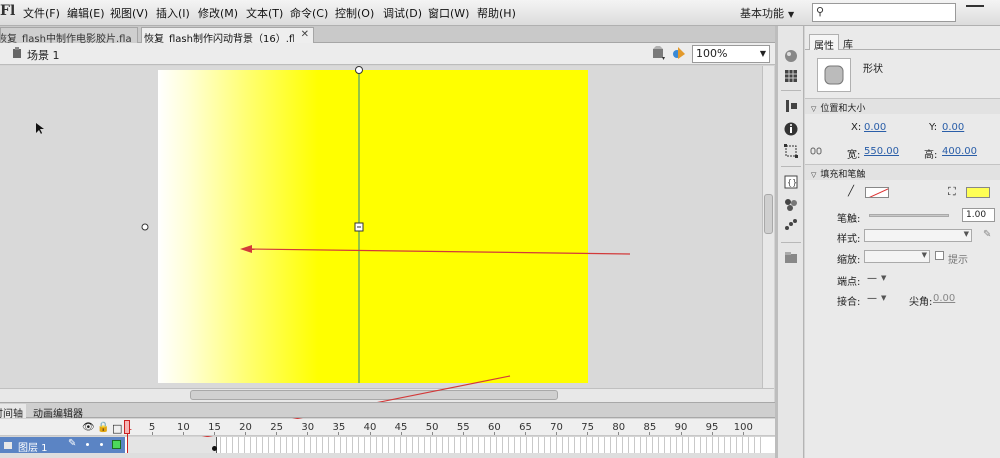  I want to click on menu-window: 窗口(W), so click(448, 13).